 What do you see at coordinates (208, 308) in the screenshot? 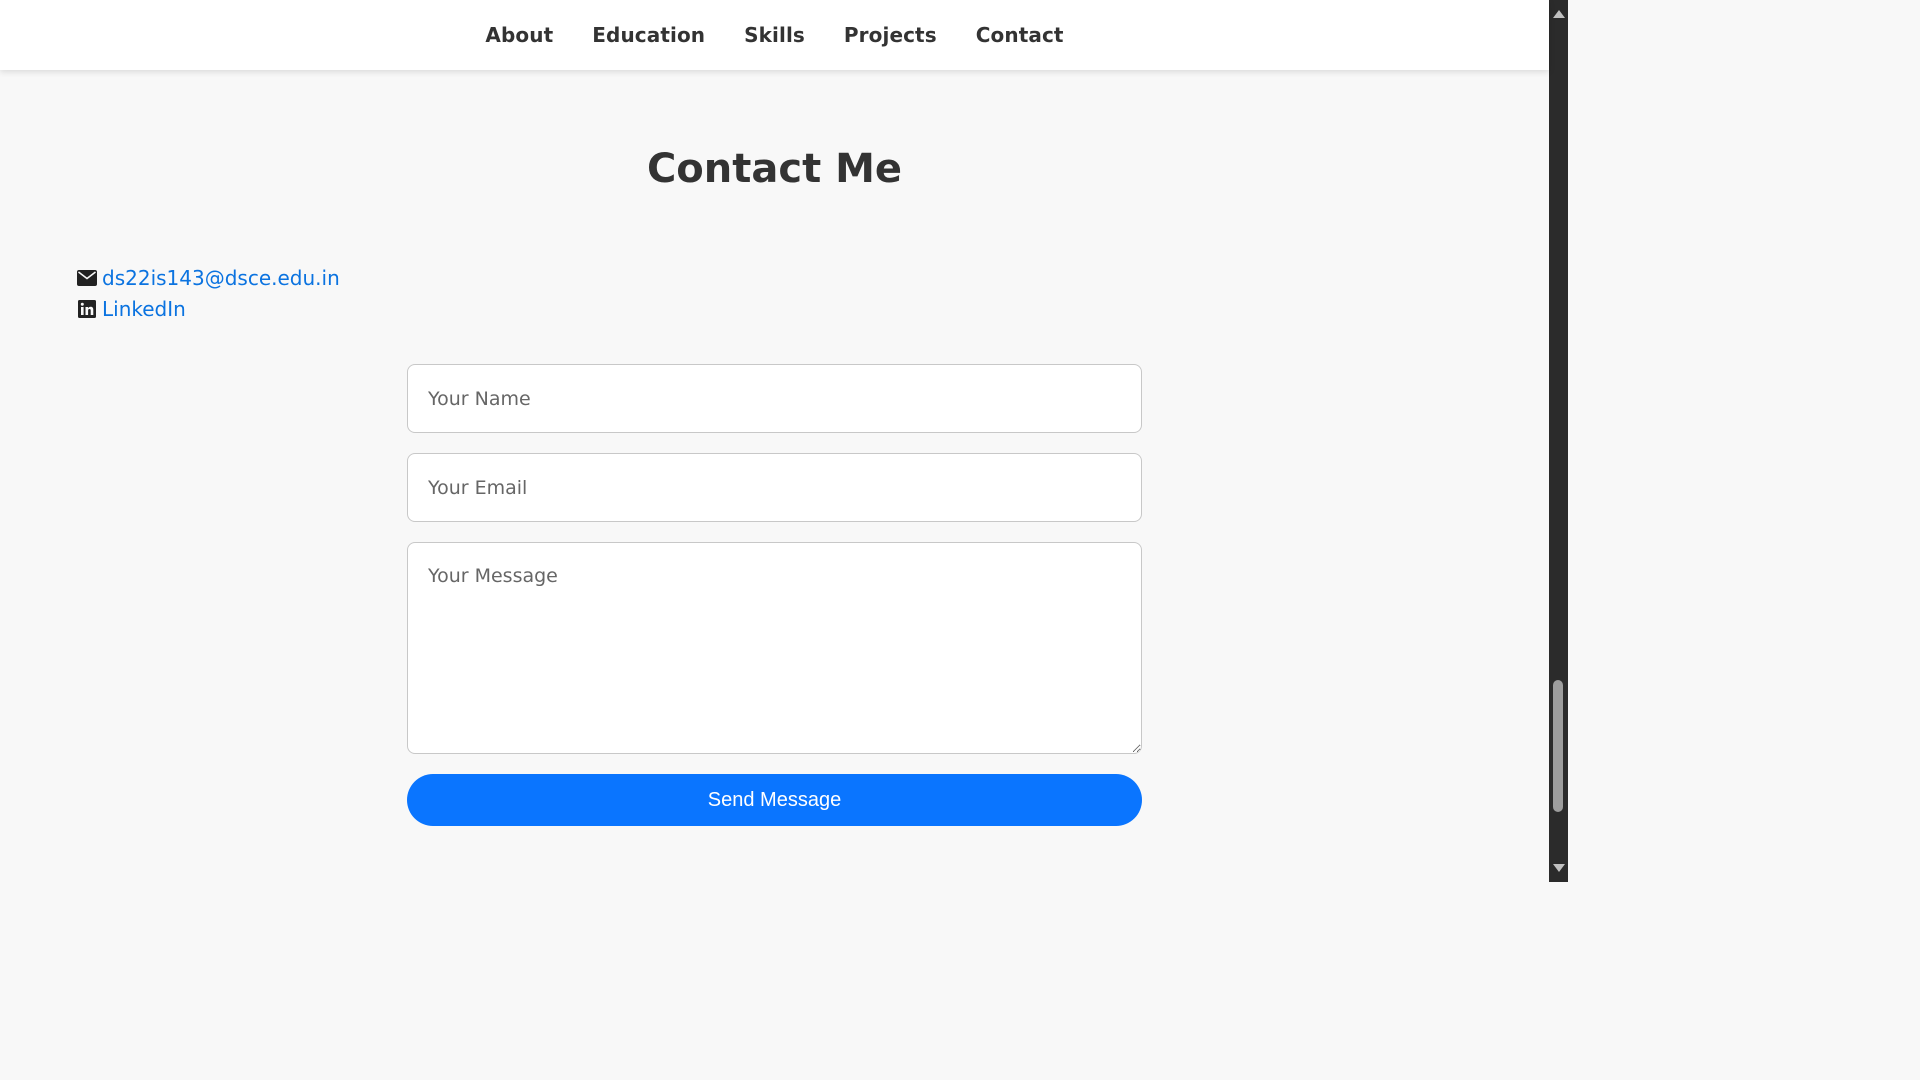
I see `linkedin-row: LinkedIn` at bounding box center [208, 308].